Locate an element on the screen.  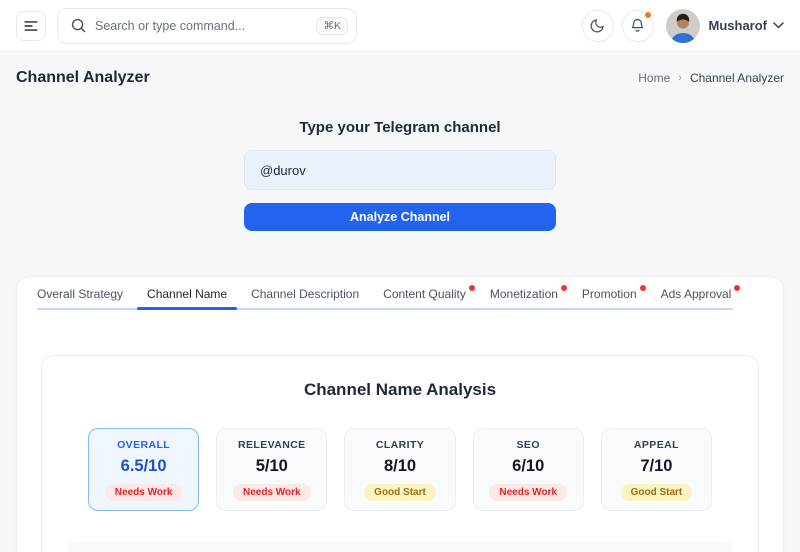
user-name: Musharof is located at coordinates (738, 25).